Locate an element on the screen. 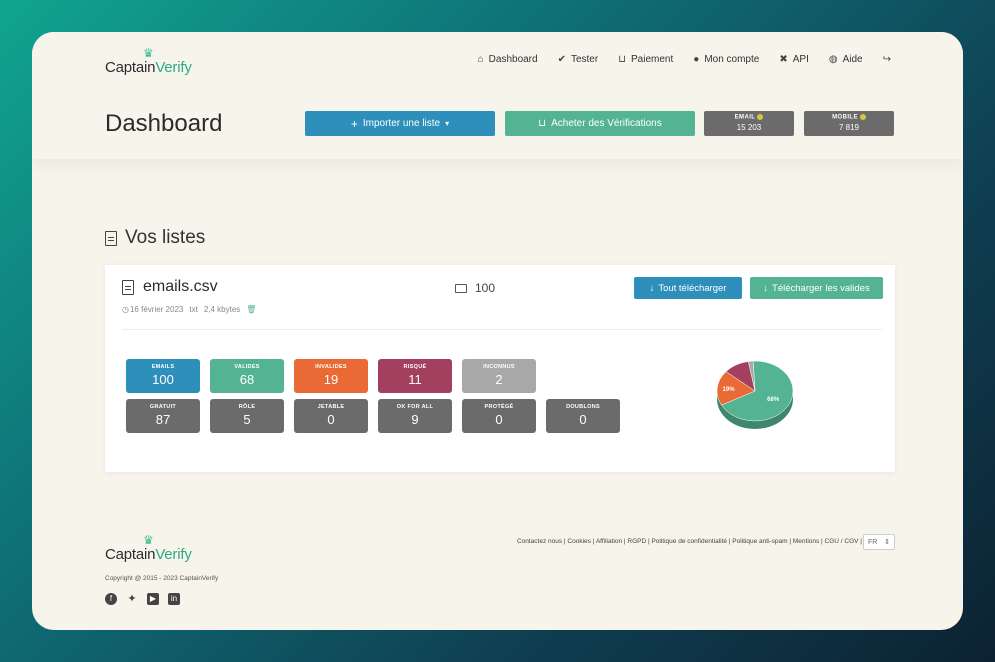  tools-icon: ✖ is located at coordinates (783, 59).